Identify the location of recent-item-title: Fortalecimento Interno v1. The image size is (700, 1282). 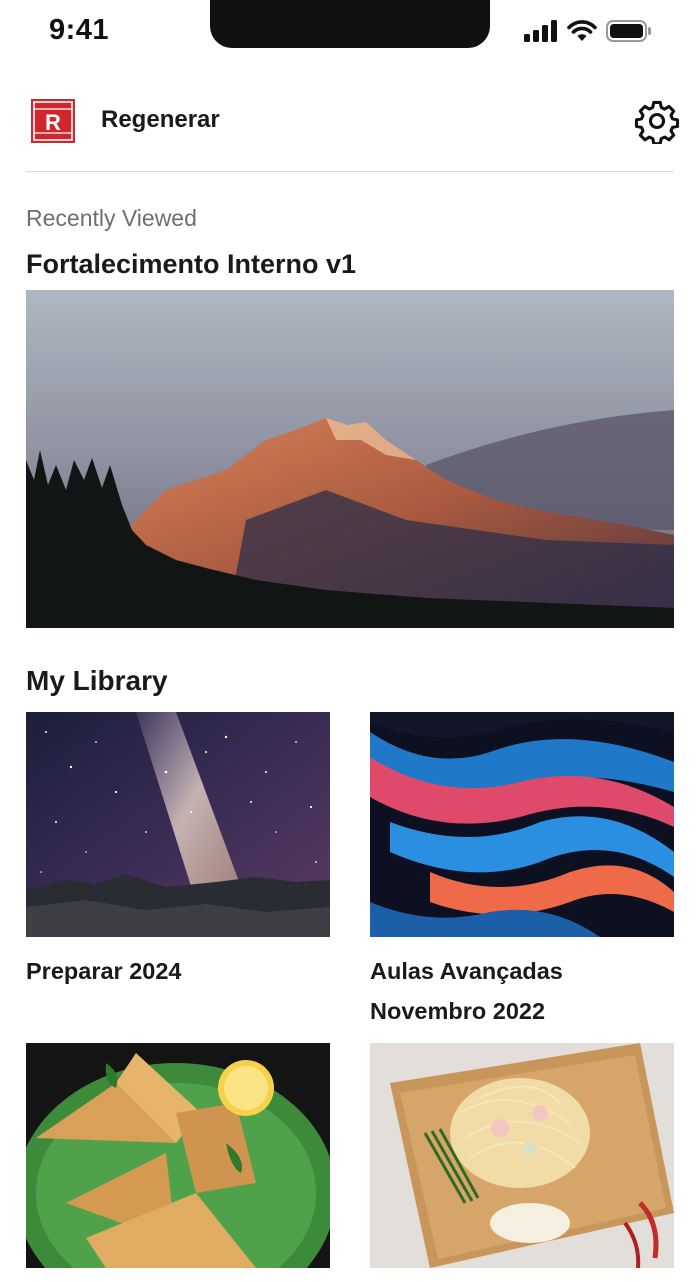
(191, 264).